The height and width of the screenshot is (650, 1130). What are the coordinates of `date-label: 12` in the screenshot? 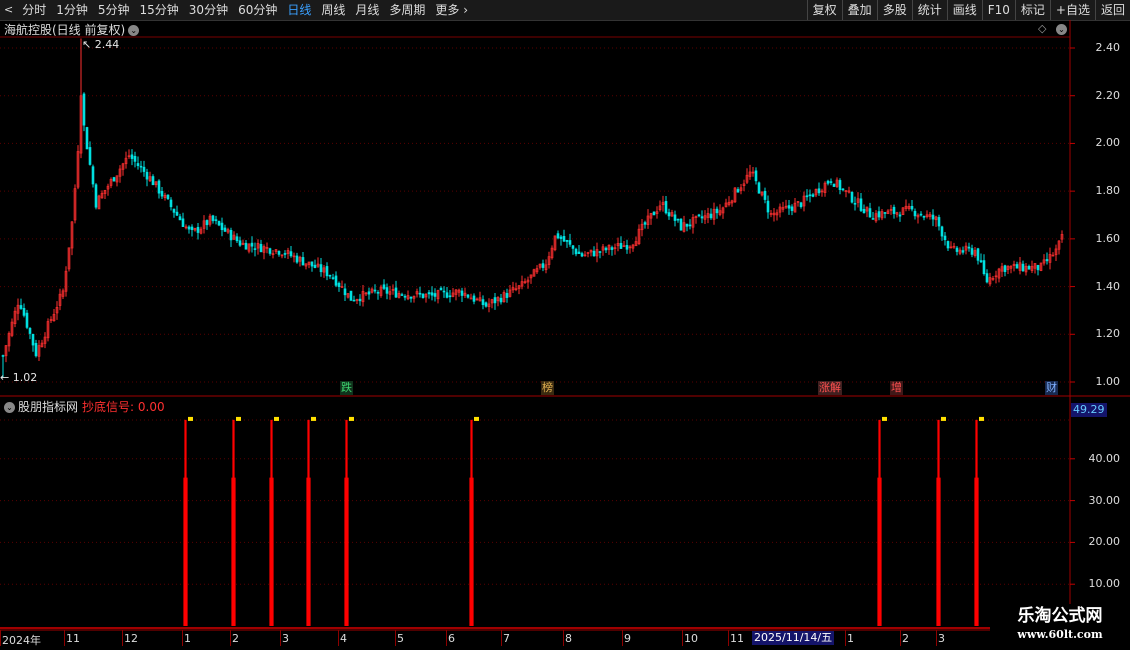 It's located at (131, 638).